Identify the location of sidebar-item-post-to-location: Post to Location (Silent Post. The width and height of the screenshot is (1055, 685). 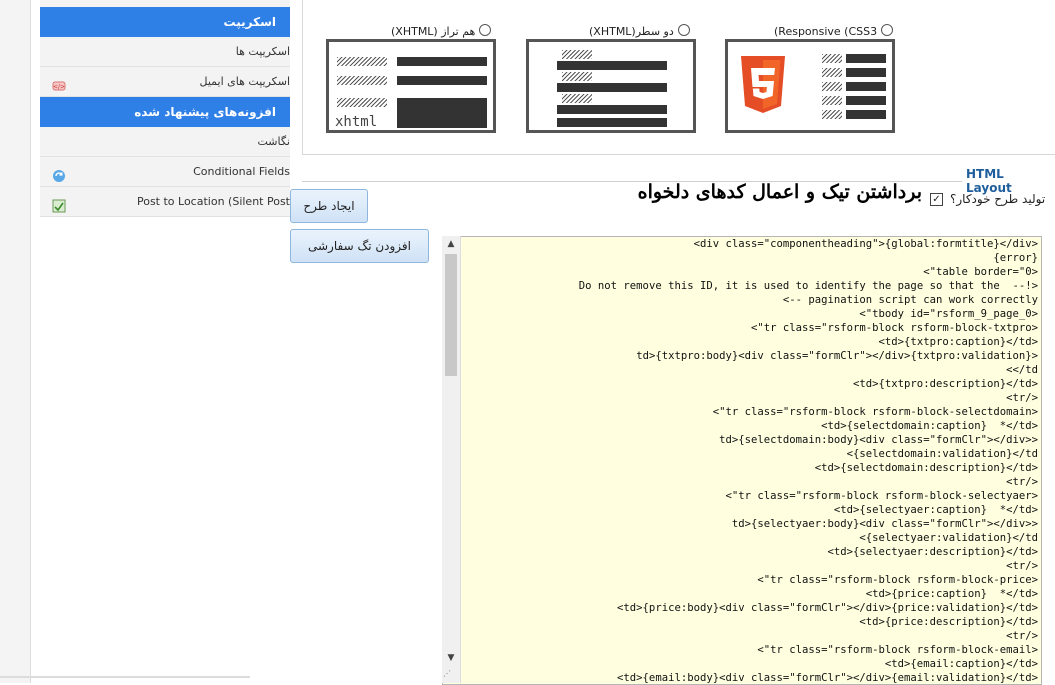
(165, 202).